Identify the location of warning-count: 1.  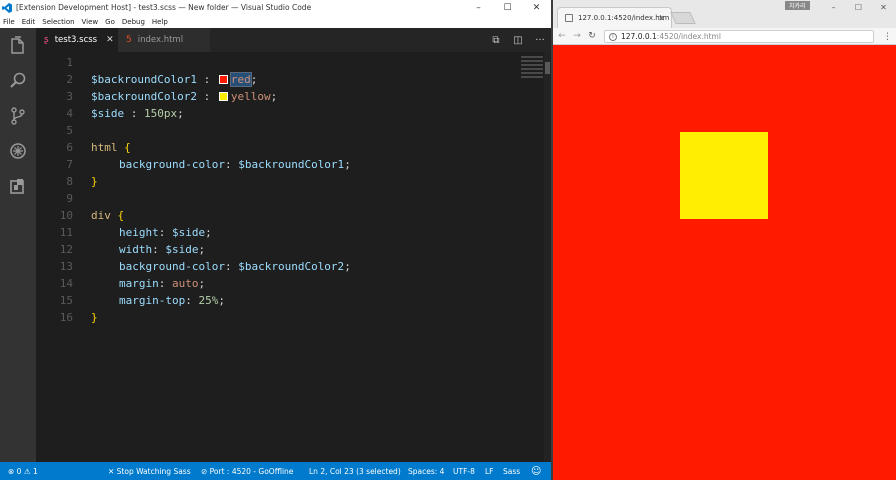
(35, 471).